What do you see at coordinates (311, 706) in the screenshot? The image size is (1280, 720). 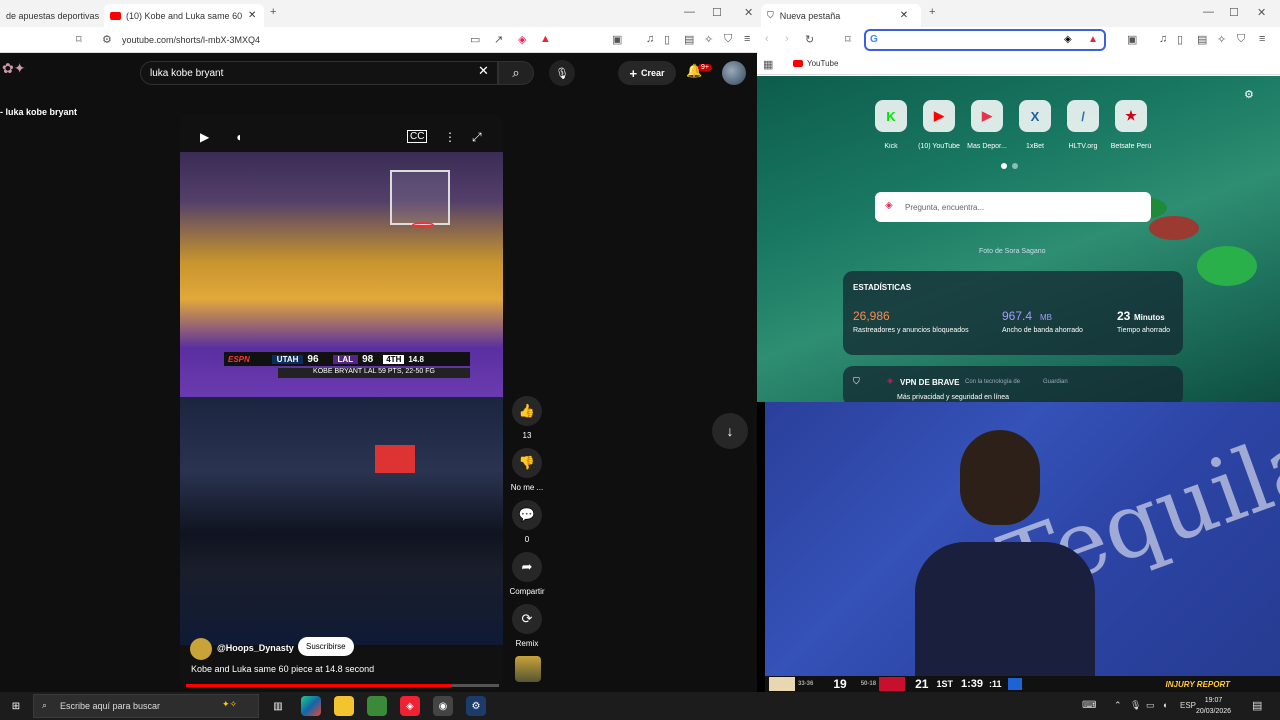 I see `edge-icon` at bounding box center [311, 706].